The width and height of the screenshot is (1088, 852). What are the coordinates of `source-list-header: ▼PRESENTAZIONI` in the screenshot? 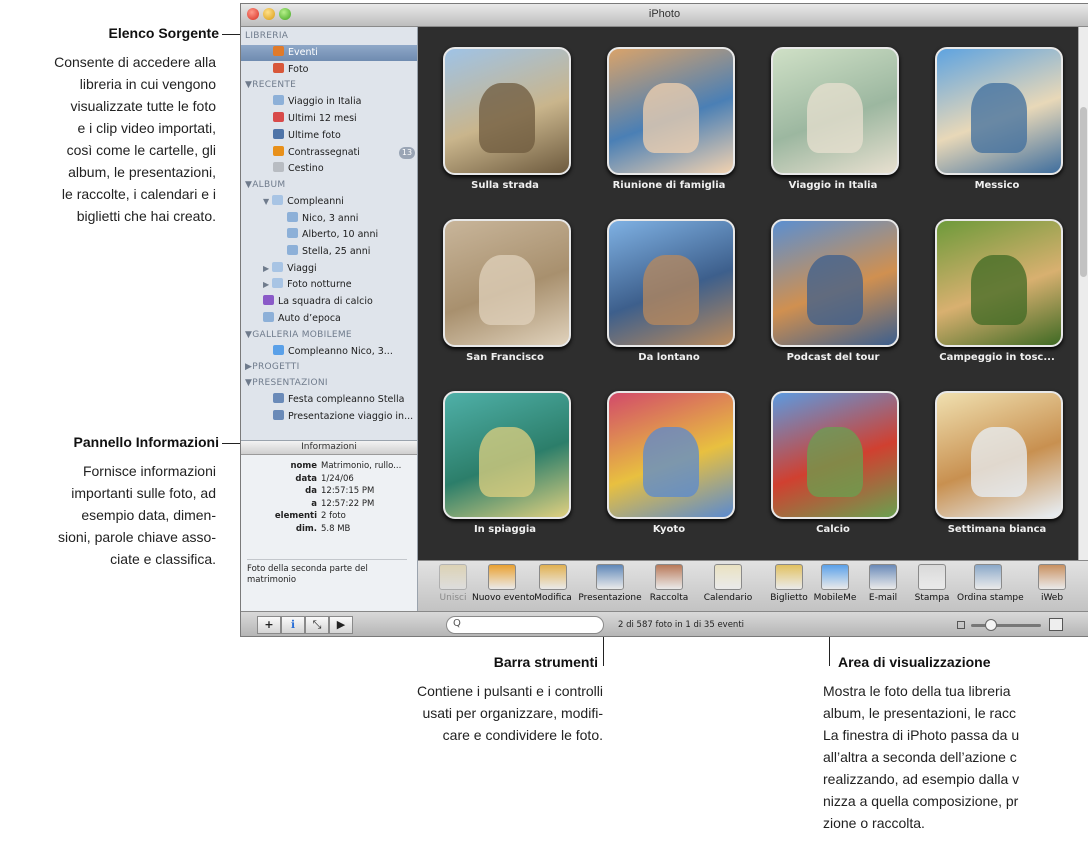 It's located at (286, 383).